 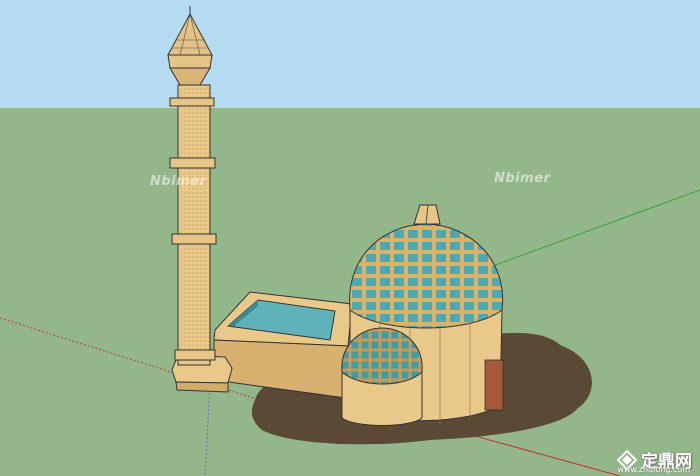 What do you see at coordinates (653, 469) in the screenshot?
I see `brand-url: www.zhulong.com` at bounding box center [653, 469].